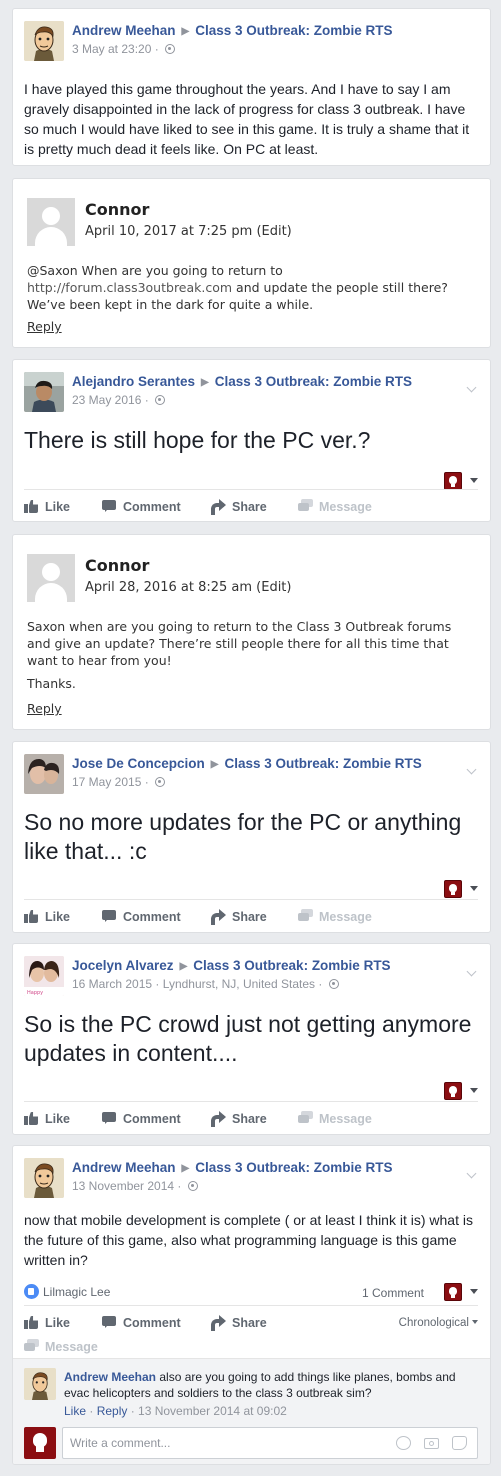 This screenshot has width=501, height=1476. What do you see at coordinates (188, 231) in the screenshot?
I see `comment-date: April 10, 2017 at 7:25 pm (Edit)` at bounding box center [188, 231].